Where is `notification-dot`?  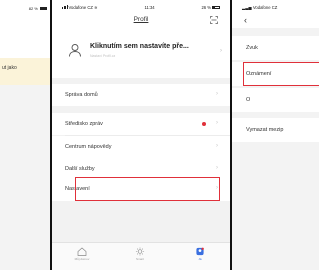 notification-dot is located at coordinates (204, 124).